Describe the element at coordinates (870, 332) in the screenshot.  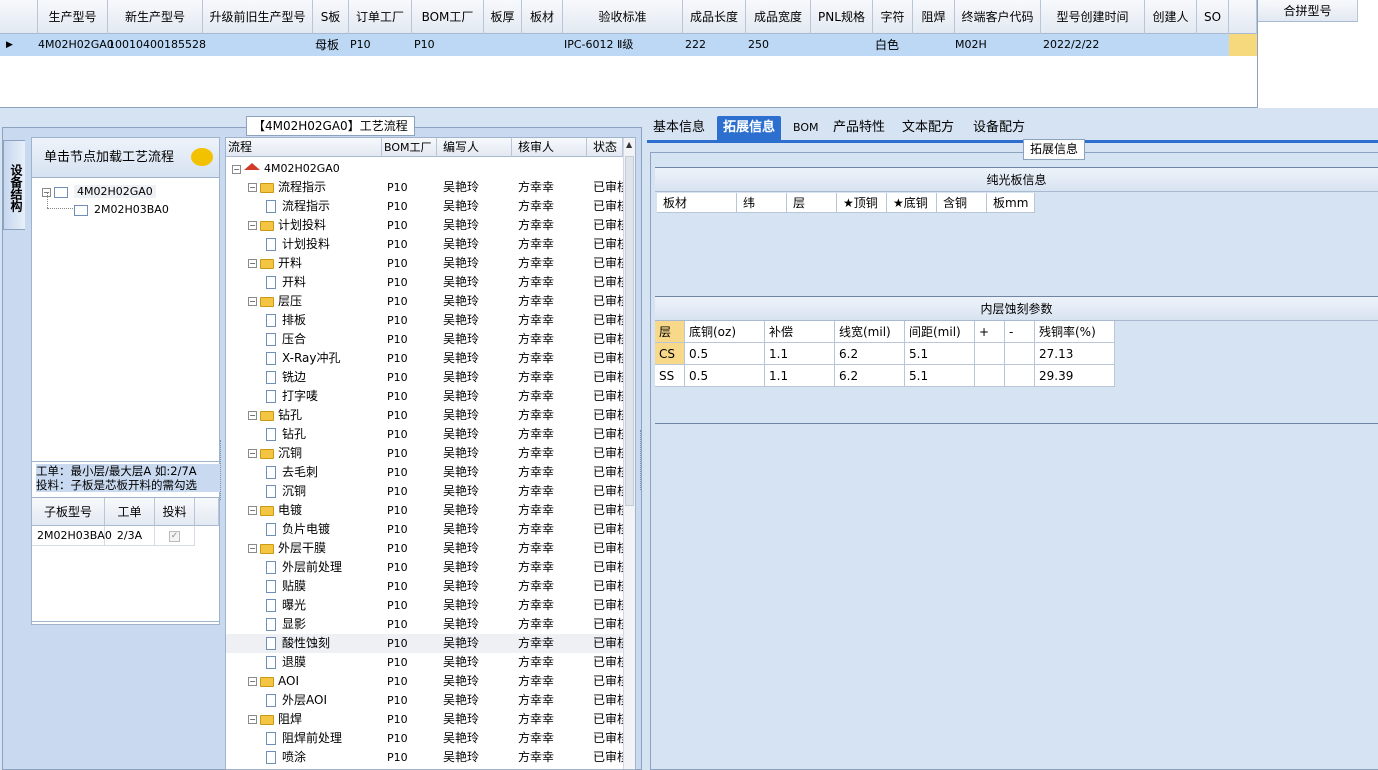
I see `col-header: 线宽(mil)` at that location.